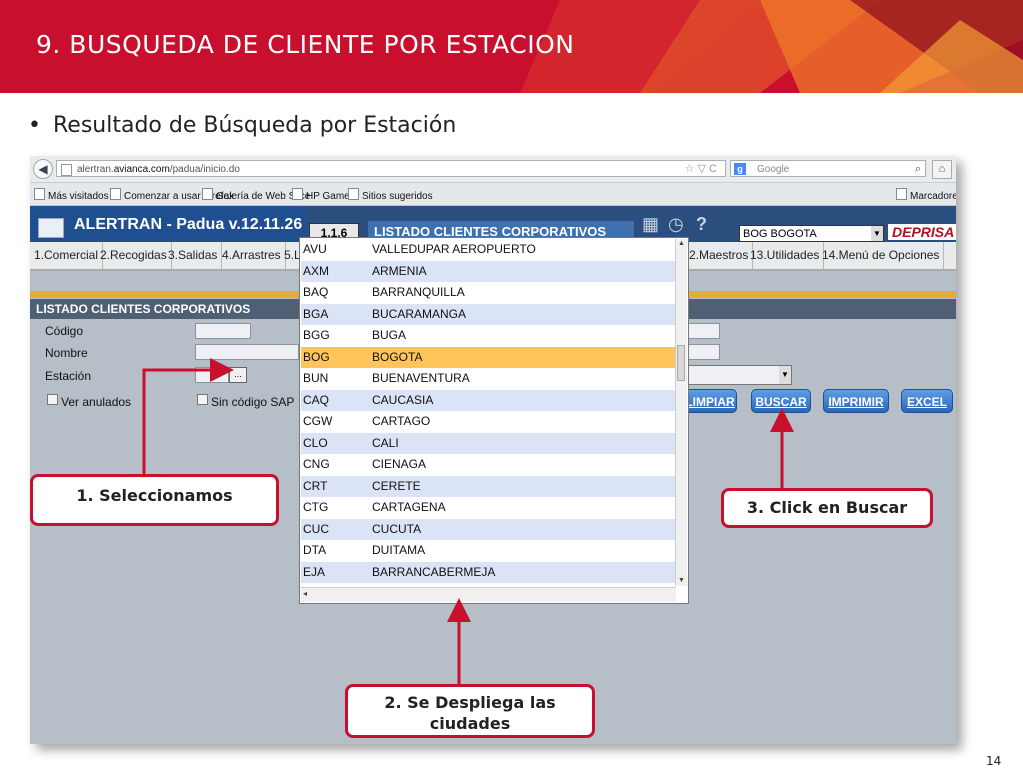 Image resolution: width=1023 pixels, height=783 pixels. Describe the element at coordinates (193, 255) in the screenshot. I see `menu-item-salidas: 3.Salidas` at that location.